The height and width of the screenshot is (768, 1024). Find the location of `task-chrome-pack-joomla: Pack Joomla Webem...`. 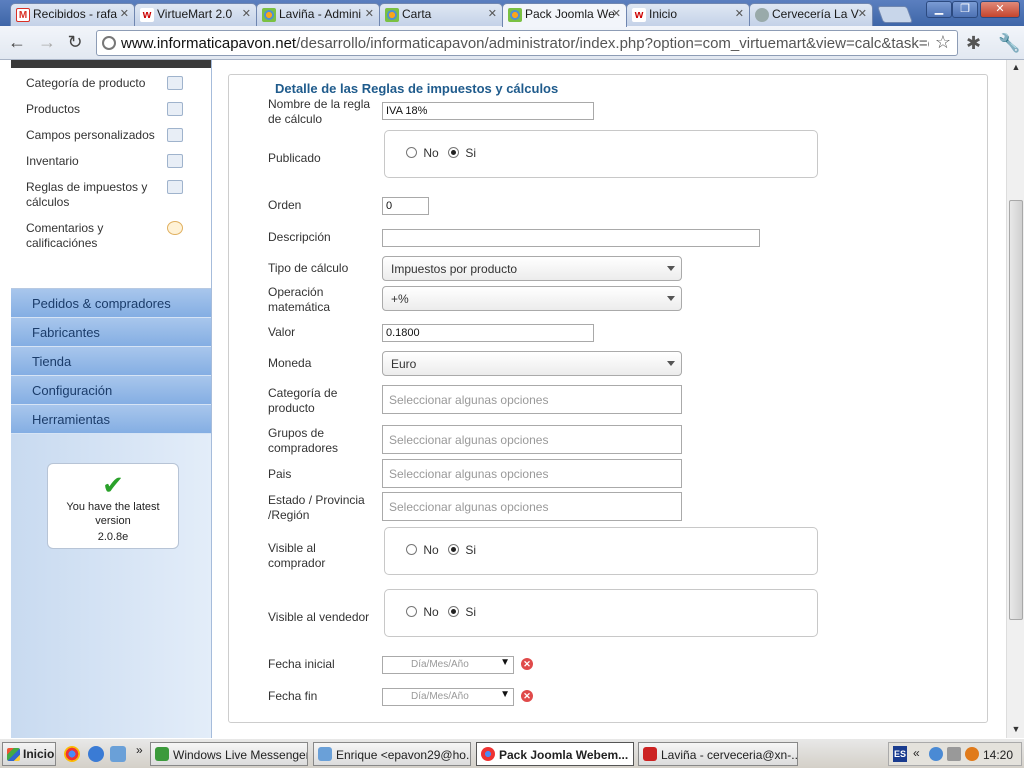

task-chrome-pack-joomla: Pack Joomla Webem... is located at coordinates (555, 754).